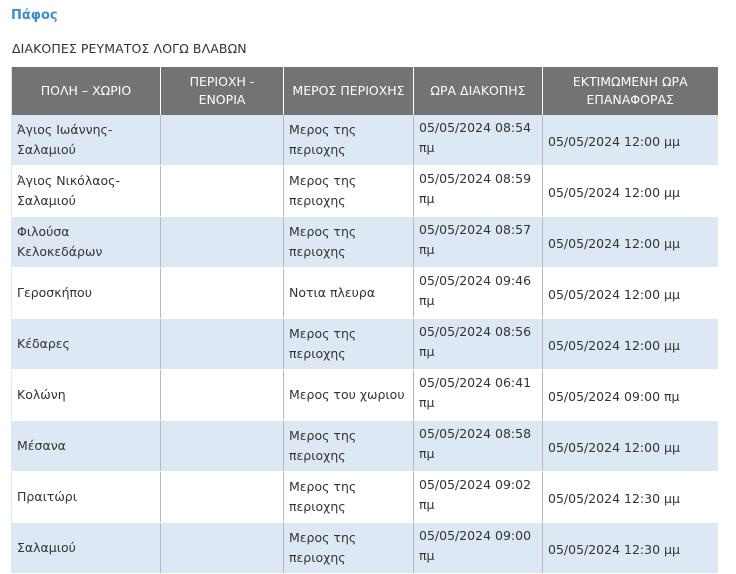  Describe the element at coordinates (630, 395) in the screenshot. I see `cell-restore-time: 05/05/2024 09:00 πμ` at that location.